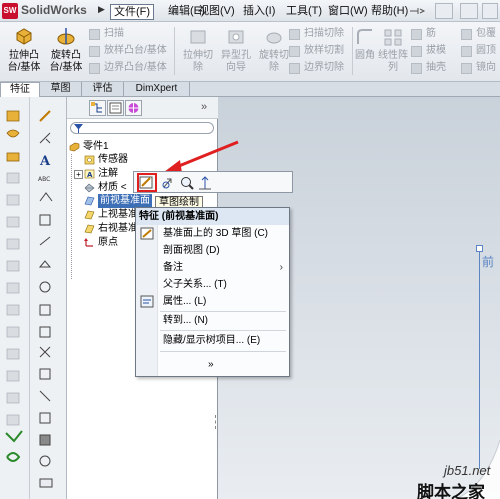 Image resolution: width=500 pixels, height=499 pixels. What do you see at coordinates (132, 12) in the screenshot?
I see `menu-file: 文件(F)` at bounding box center [132, 12].